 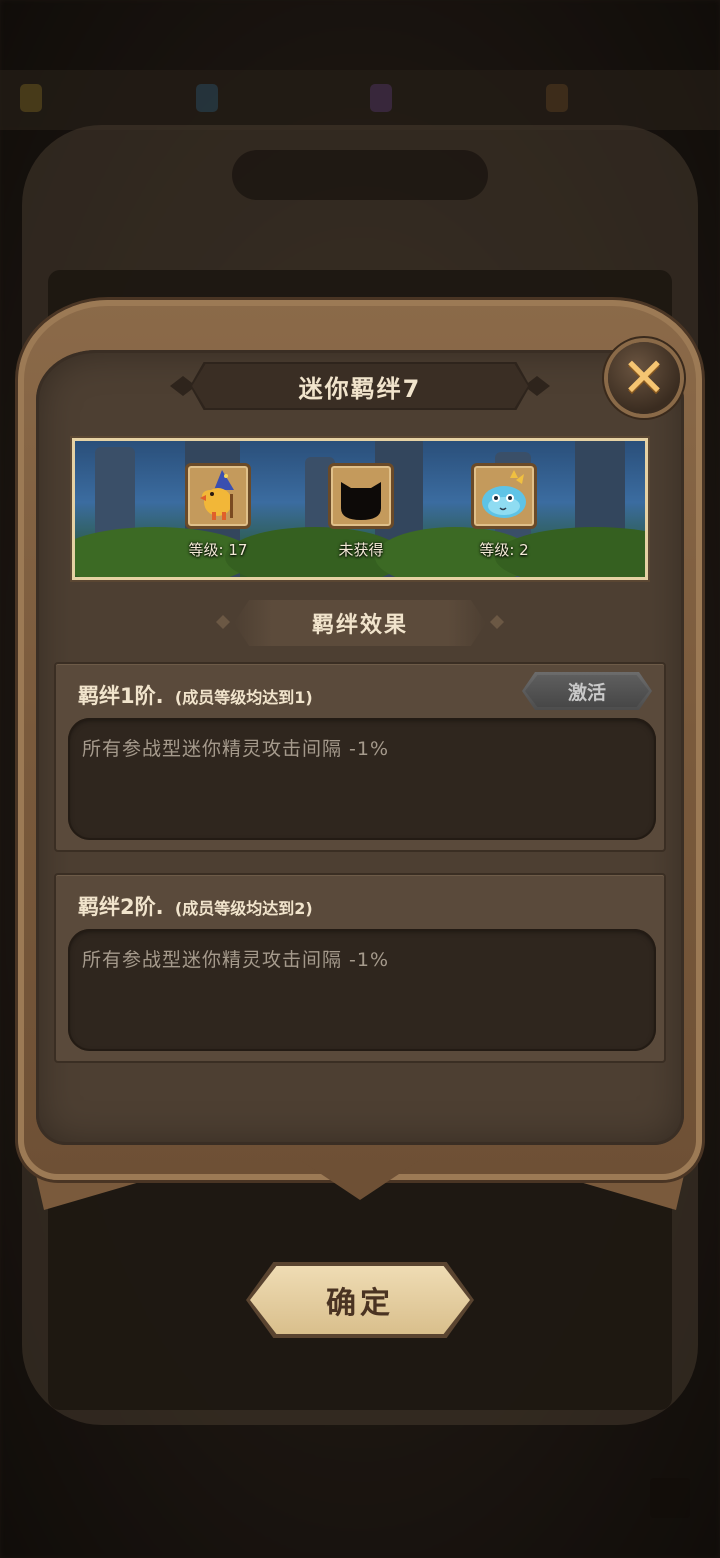 I want to click on close-x-icon: ✕, so click(x=644, y=377).